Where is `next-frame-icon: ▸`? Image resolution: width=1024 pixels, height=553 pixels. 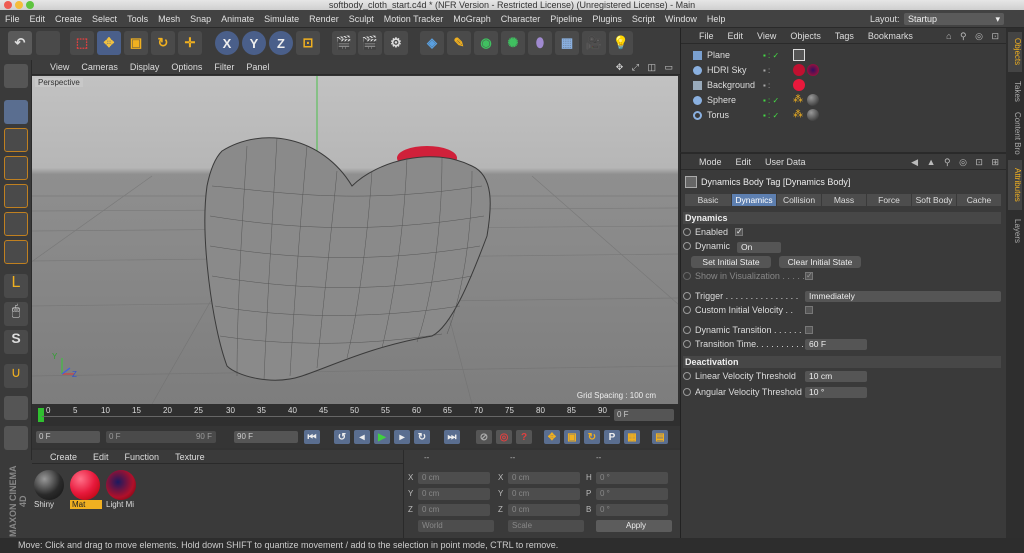 next-frame-icon: ▸ is located at coordinates (402, 437).